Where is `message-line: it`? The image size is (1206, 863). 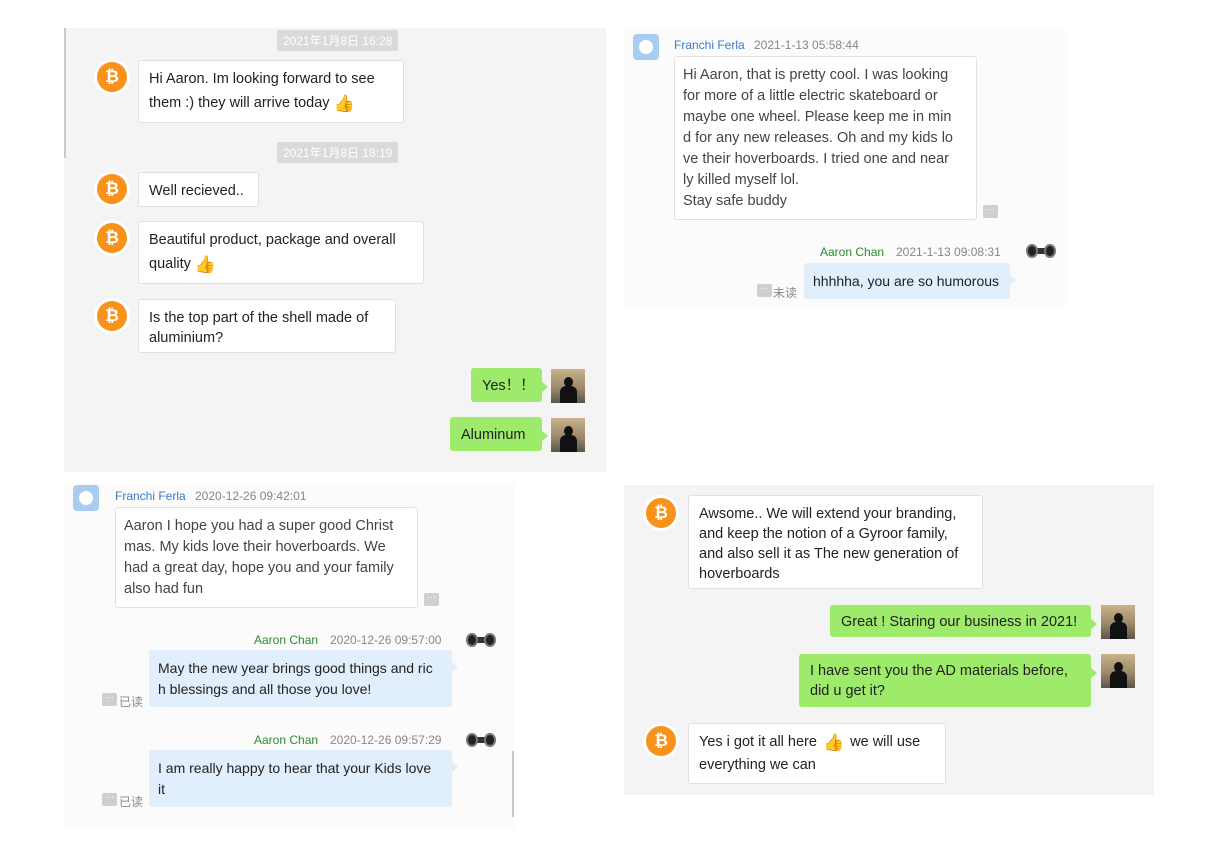
message-line: it is located at coordinates (161, 789).